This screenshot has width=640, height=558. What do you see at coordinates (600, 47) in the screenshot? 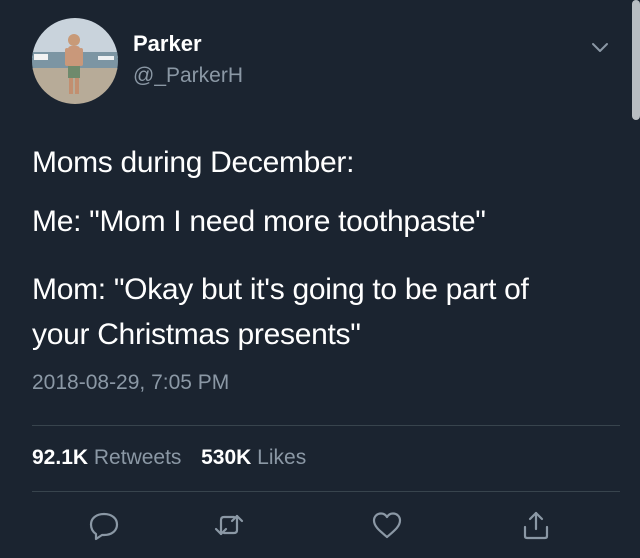
I see `chevron-down-icon` at bounding box center [600, 47].